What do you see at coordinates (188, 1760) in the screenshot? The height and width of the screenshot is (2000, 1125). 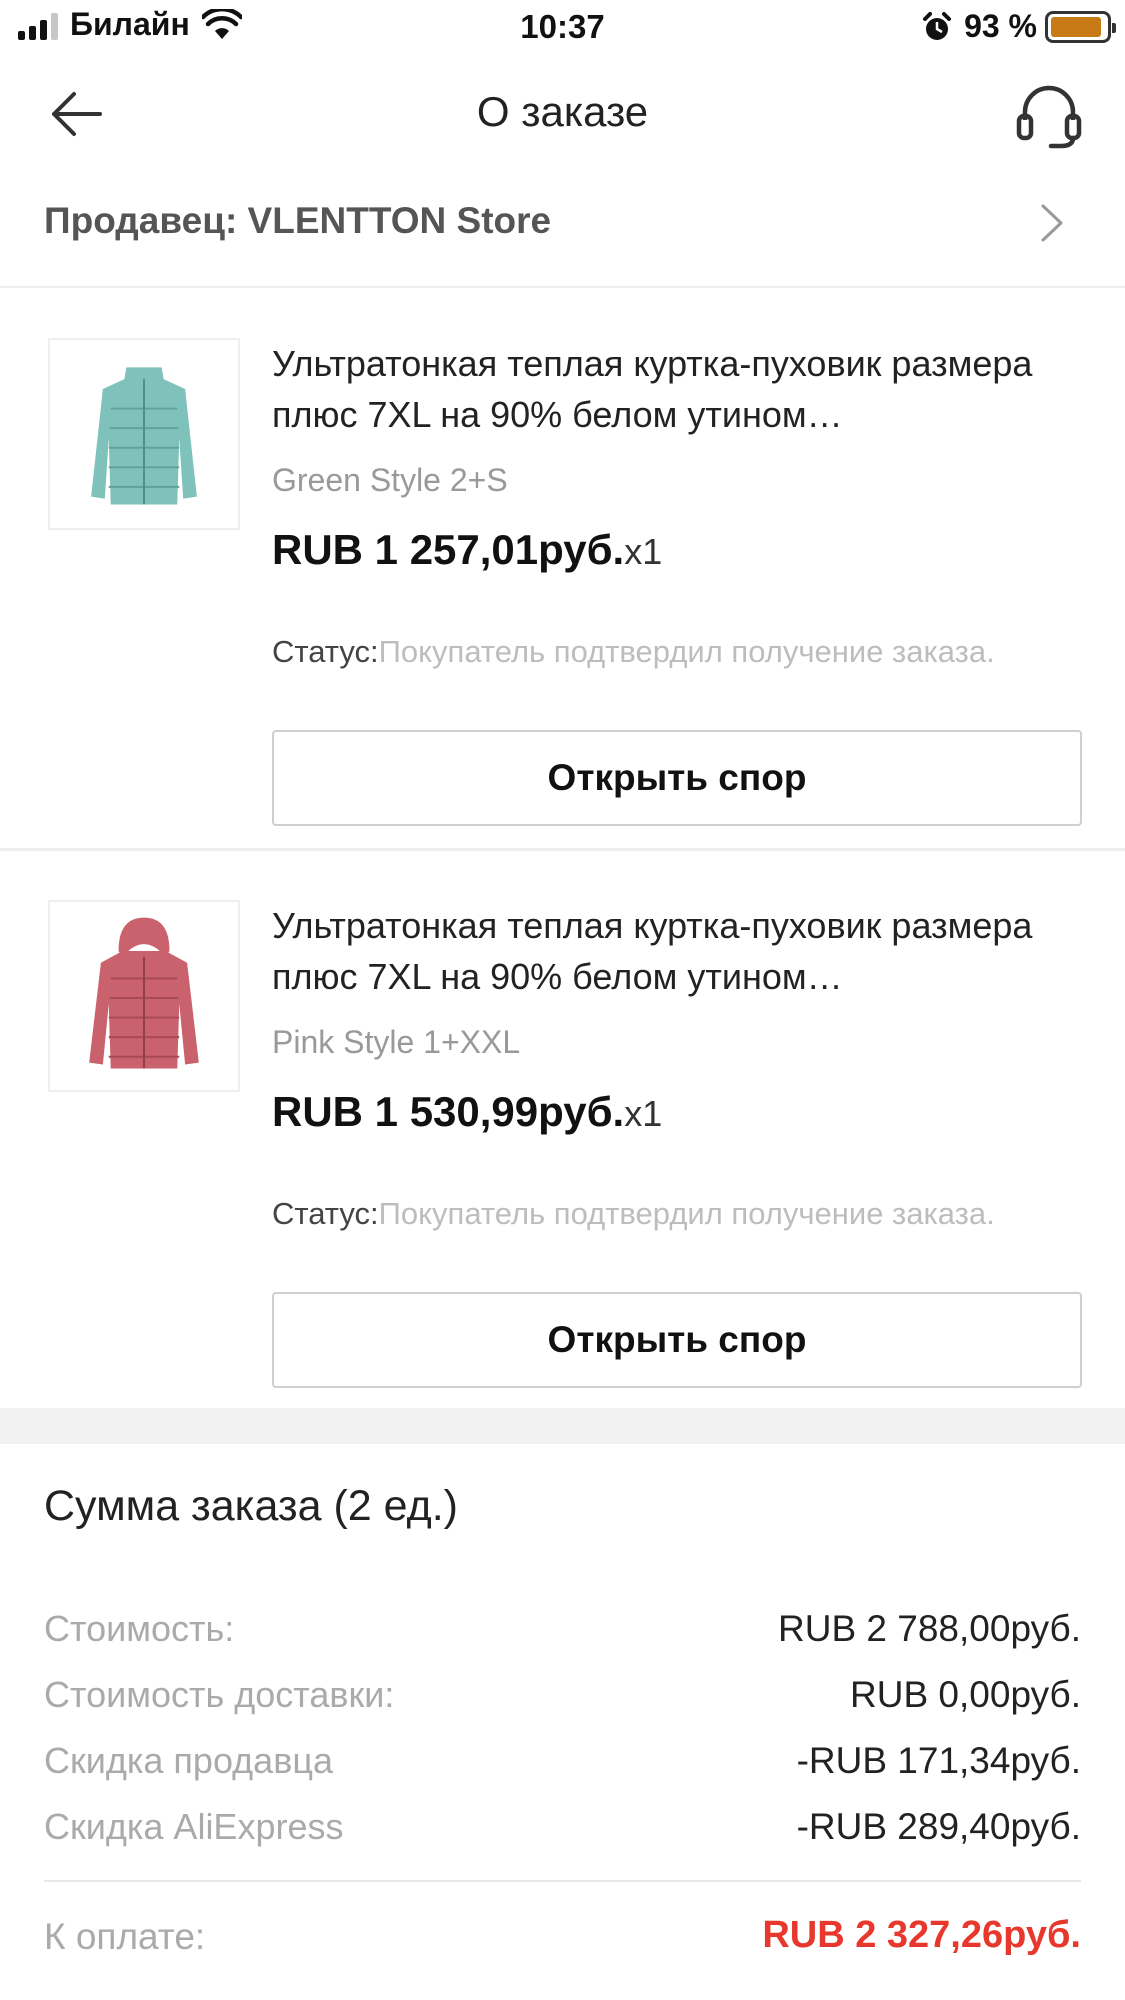 I see `summary-label: Скидка продавца` at bounding box center [188, 1760].